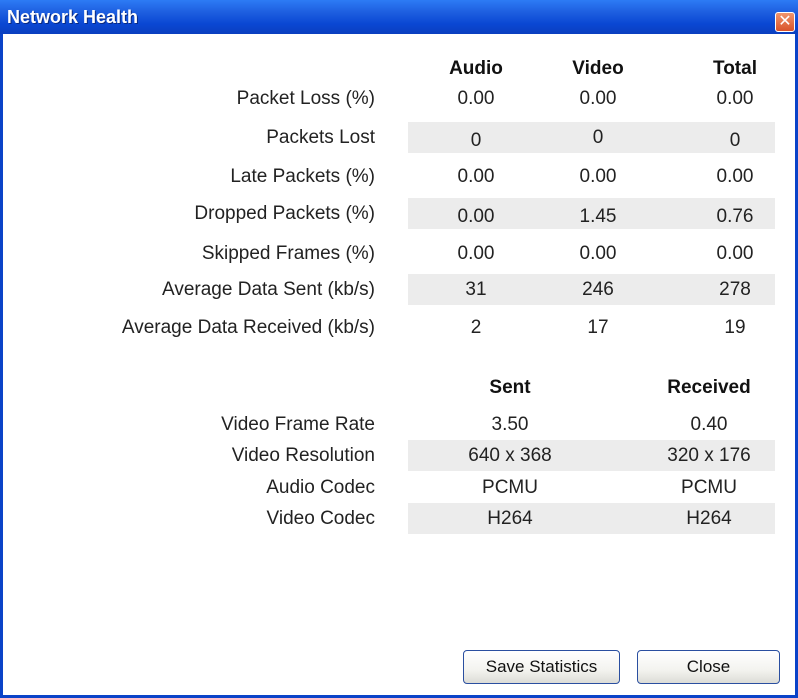 This screenshot has height=698, width=798. I want to click on value-audio: 31, so click(476, 289).